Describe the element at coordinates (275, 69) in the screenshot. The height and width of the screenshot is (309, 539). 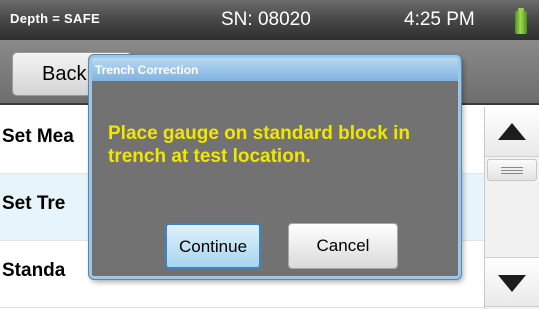
I see `dialog-title: Trench Correction` at that location.